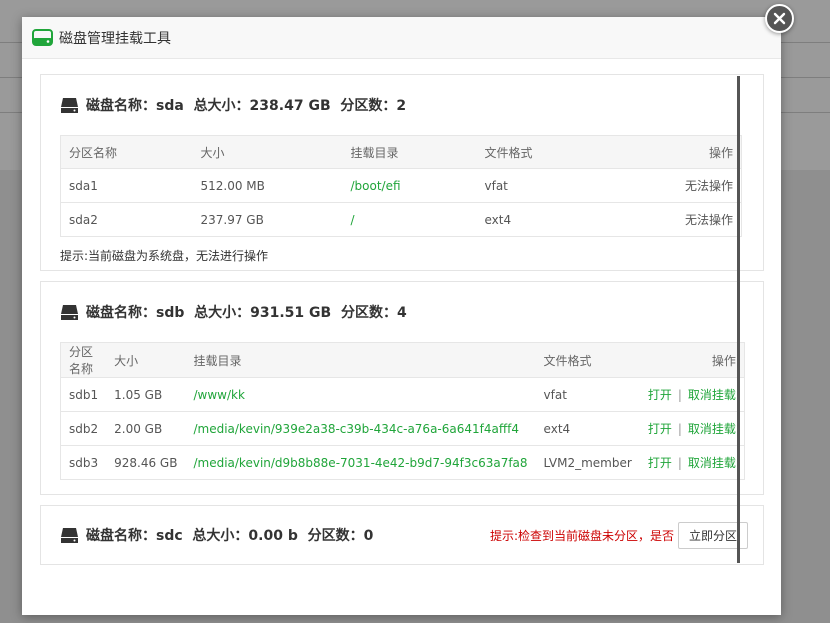  Describe the element at coordinates (146, 428) in the screenshot. I see `partition-size: 2.00 GB` at that location.